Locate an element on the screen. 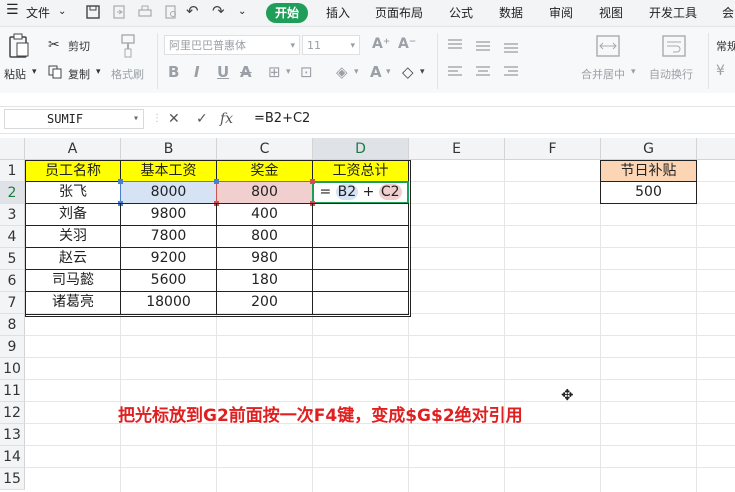  allowance-header-cell: 节日补贴 is located at coordinates (648, 171).